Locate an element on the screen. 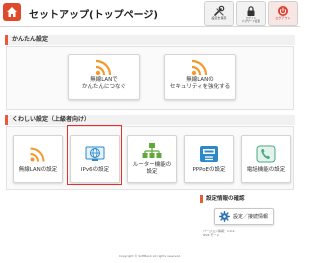 The image size is (320, 263). page-title: セットアップ(トップページ) is located at coordinates (93, 15).